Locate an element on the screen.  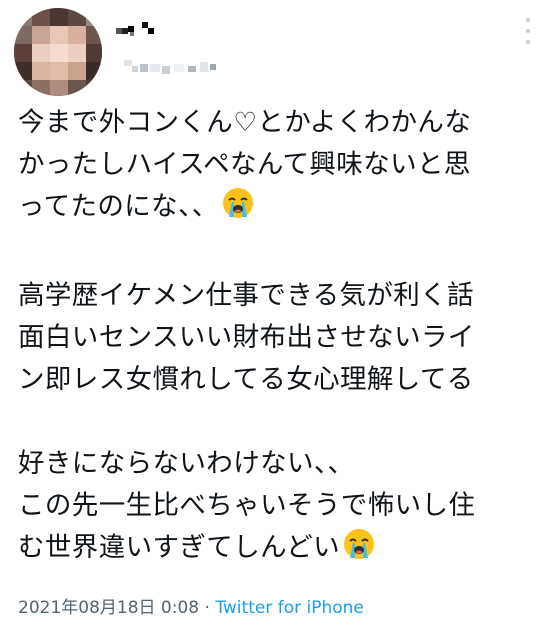
tweet-line: 高学歴イケメン仕事できる気が利く話 is located at coordinates (246, 295).